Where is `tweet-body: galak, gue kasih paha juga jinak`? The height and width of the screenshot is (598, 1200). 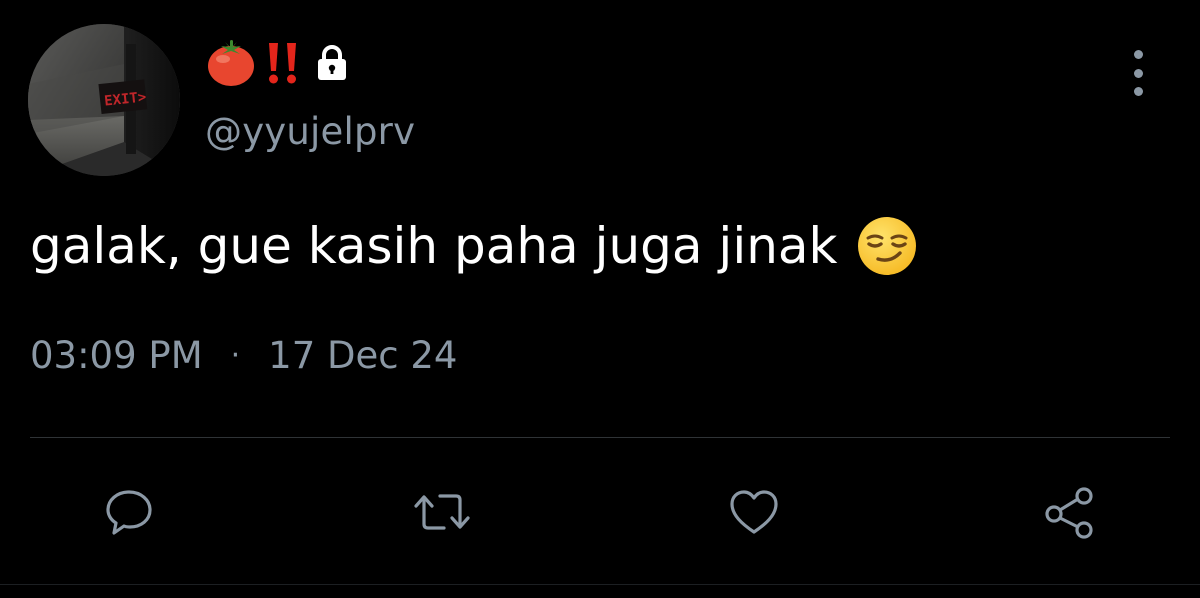
tweet-body: galak, gue kasih paha juga jinak is located at coordinates (434, 246).